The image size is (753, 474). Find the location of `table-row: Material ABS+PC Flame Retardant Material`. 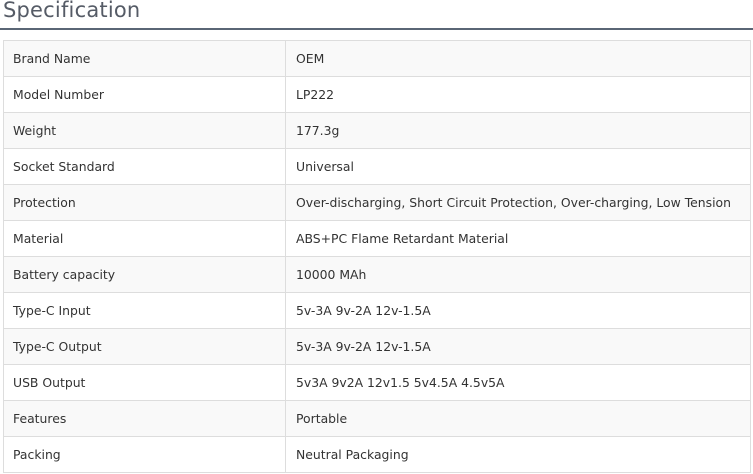

table-row: Material ABS+PC Flame Retardant Material is located at coordinates (377, 238).